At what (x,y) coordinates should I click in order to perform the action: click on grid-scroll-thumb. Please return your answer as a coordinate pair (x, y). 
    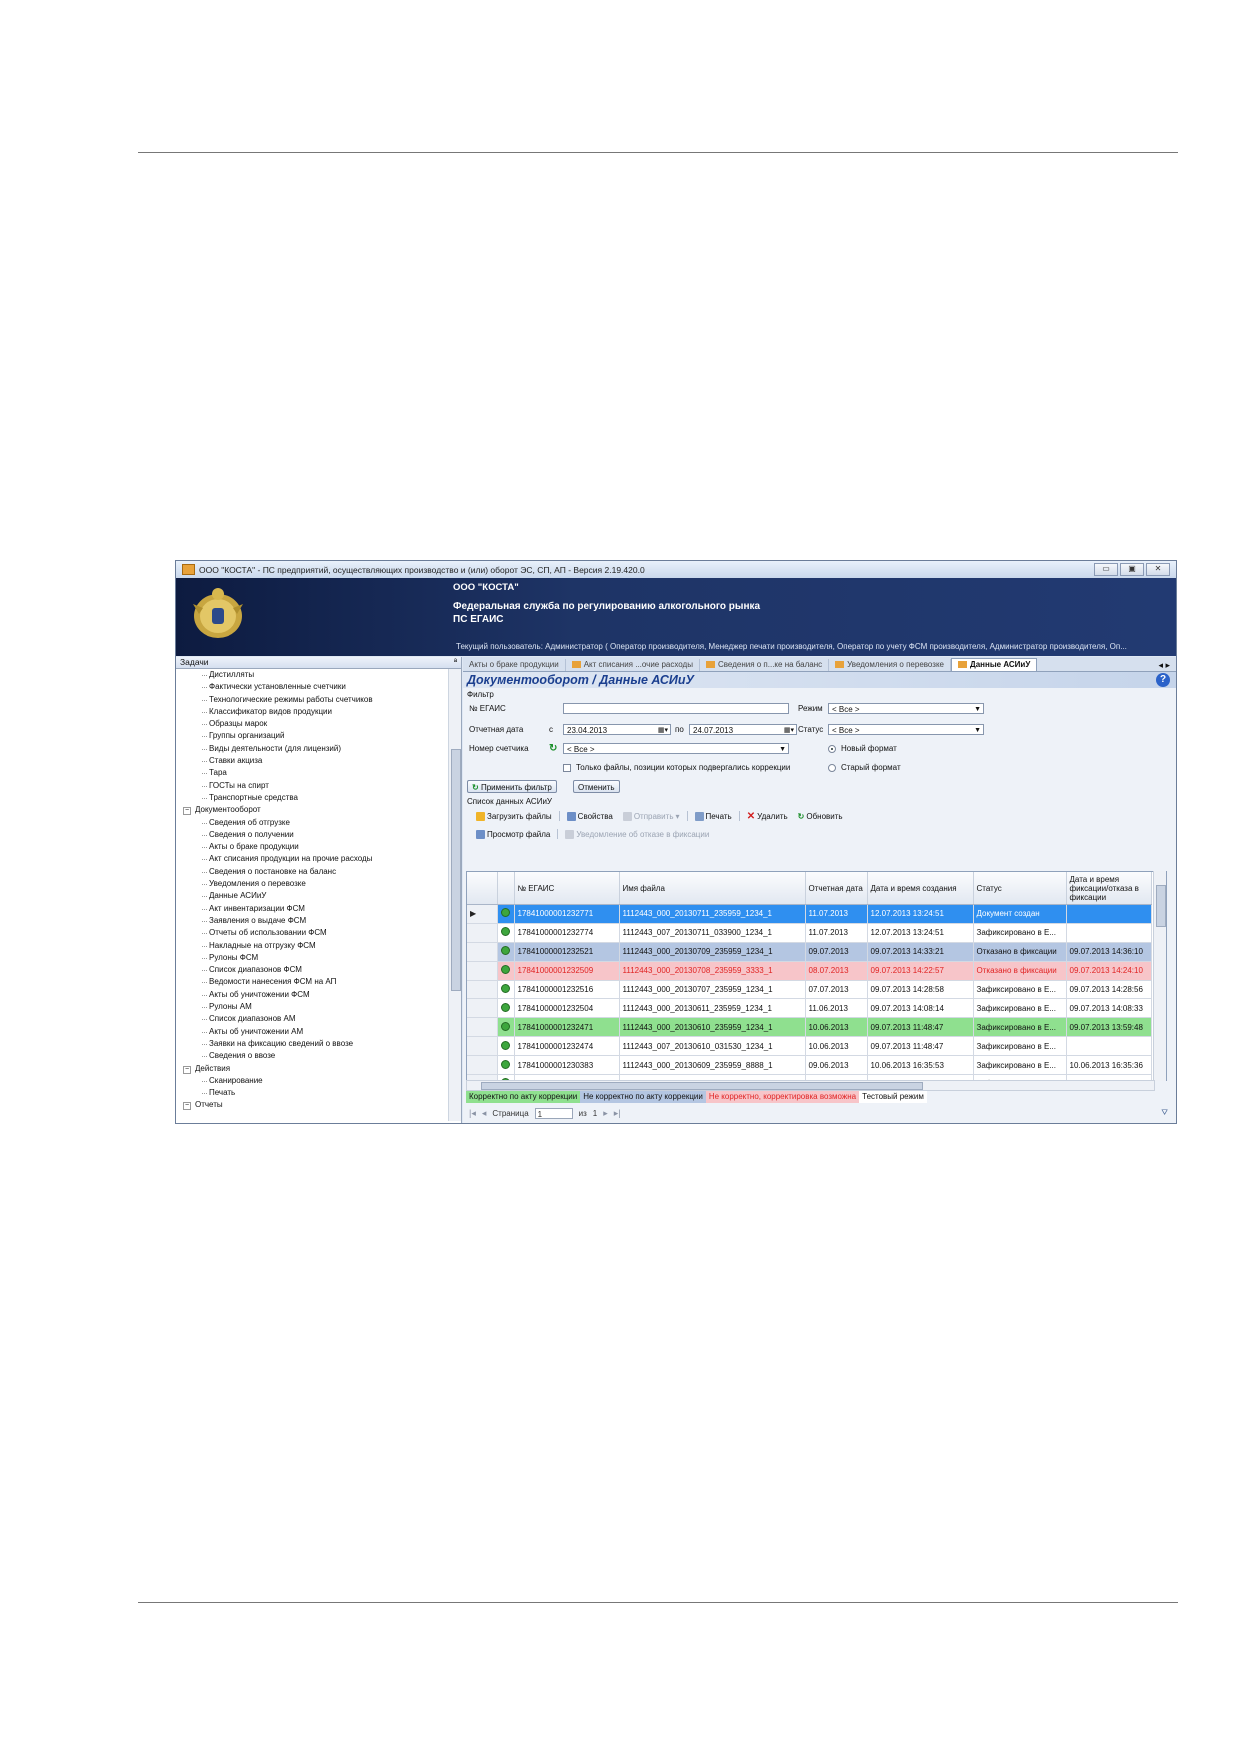
    Looking at the image, I should click on (1161, 906).